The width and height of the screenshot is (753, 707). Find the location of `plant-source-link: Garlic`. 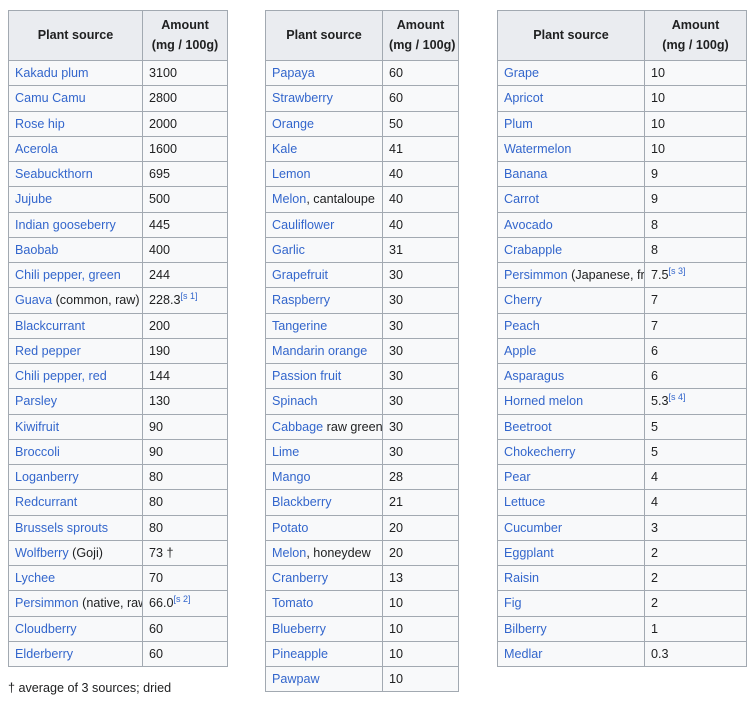

plant-source-link: Garlic is located at coordinates (288, 250).